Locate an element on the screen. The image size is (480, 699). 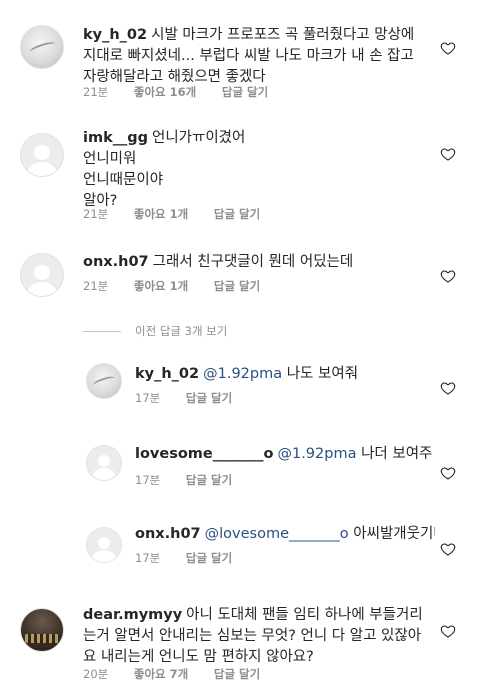
reply-body: 나더 보여주 ㅓ is located at coordinates (398, 454).